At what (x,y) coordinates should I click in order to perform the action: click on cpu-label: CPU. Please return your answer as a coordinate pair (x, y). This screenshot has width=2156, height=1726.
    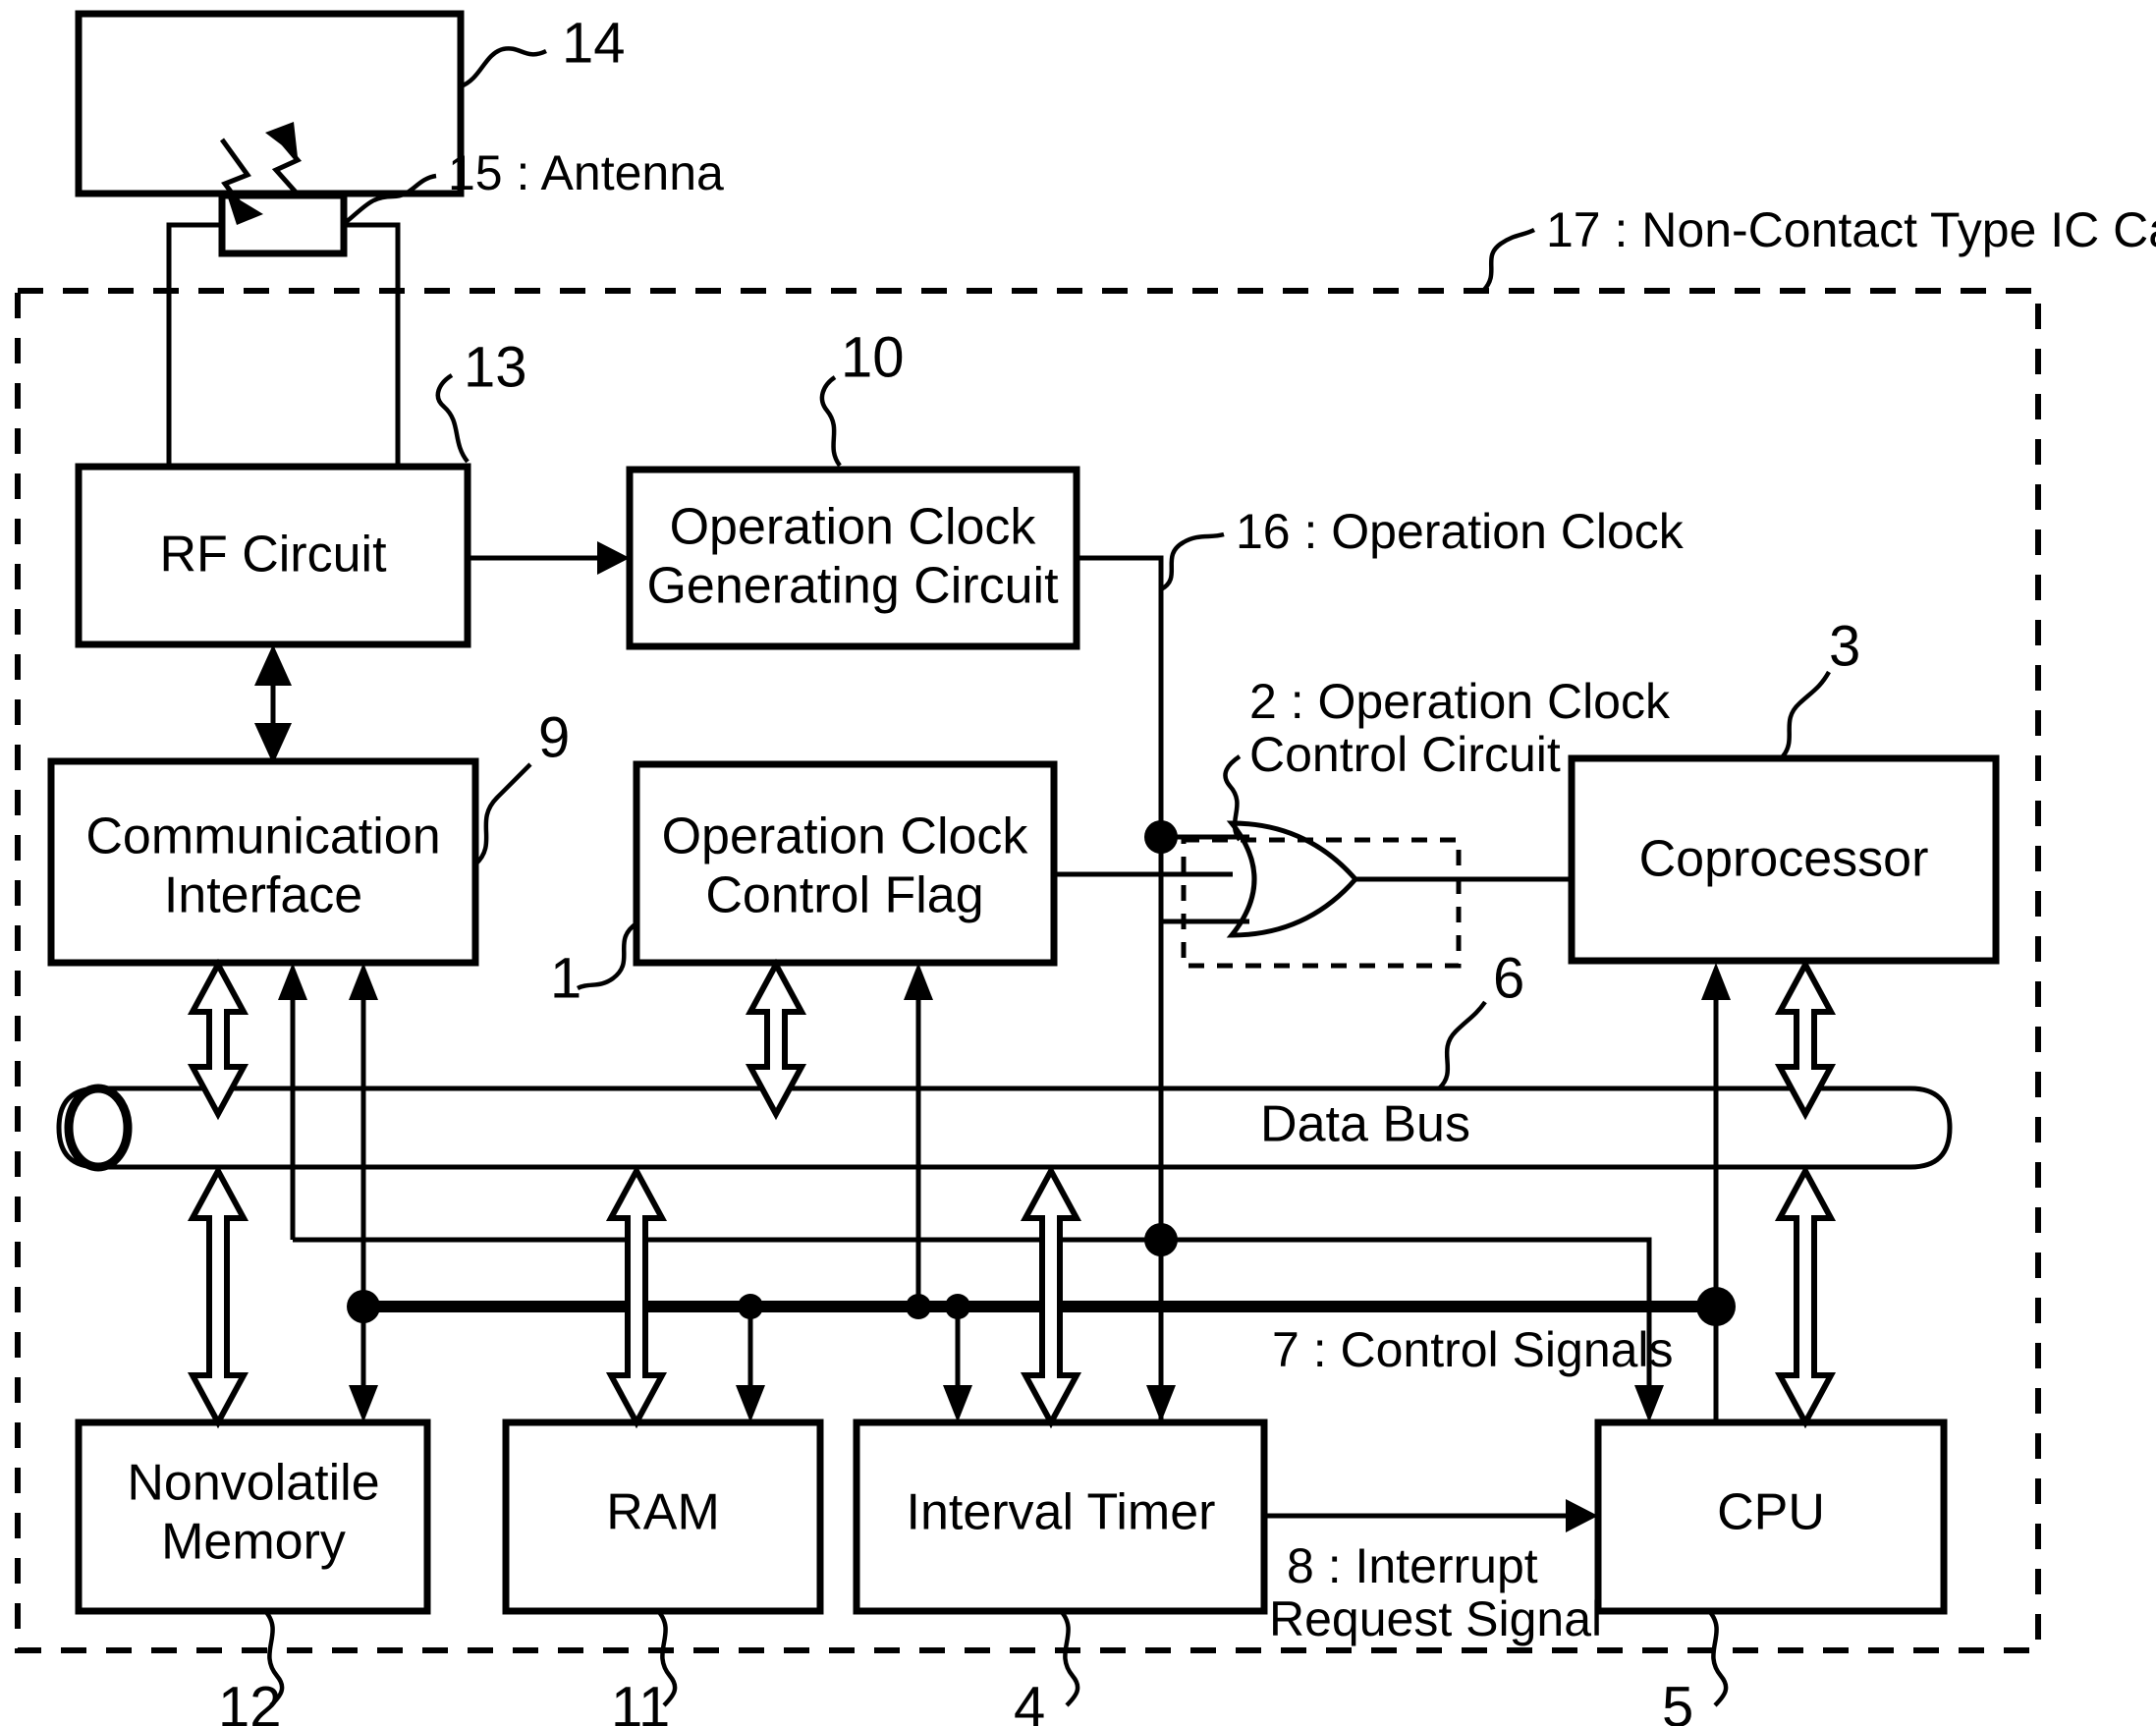
    Looking at the image, I should click on (1771, 1513).